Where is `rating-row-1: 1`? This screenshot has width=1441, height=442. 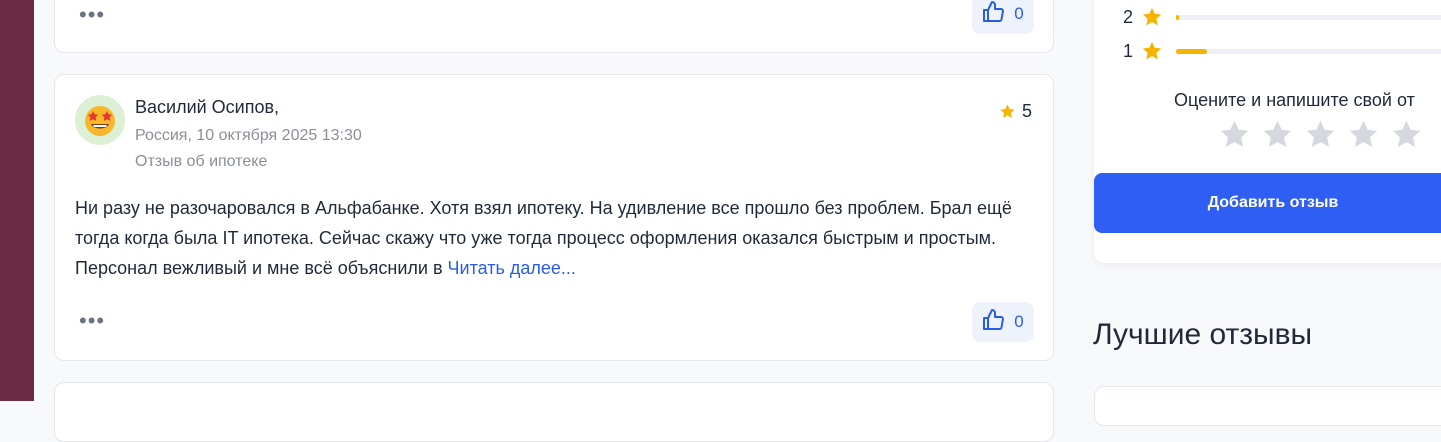 rating-row-1: 1 is located at coordinates (1143, 51).